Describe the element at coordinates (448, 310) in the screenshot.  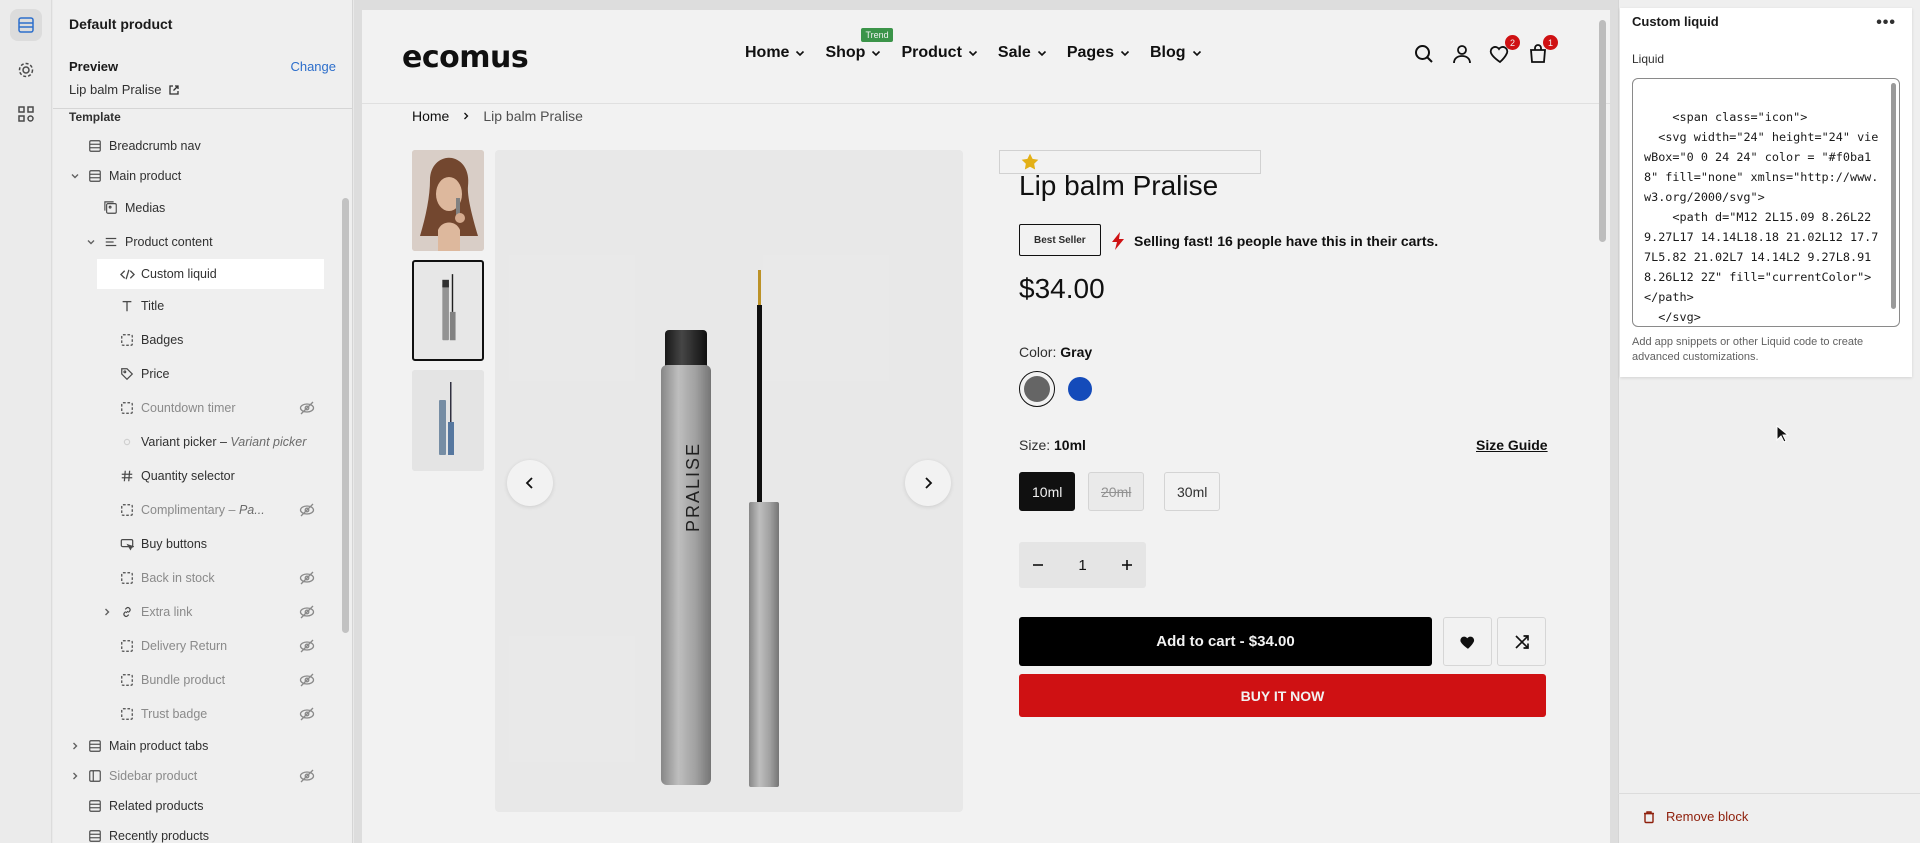
I see `product-thumbnail-selected` at that location.